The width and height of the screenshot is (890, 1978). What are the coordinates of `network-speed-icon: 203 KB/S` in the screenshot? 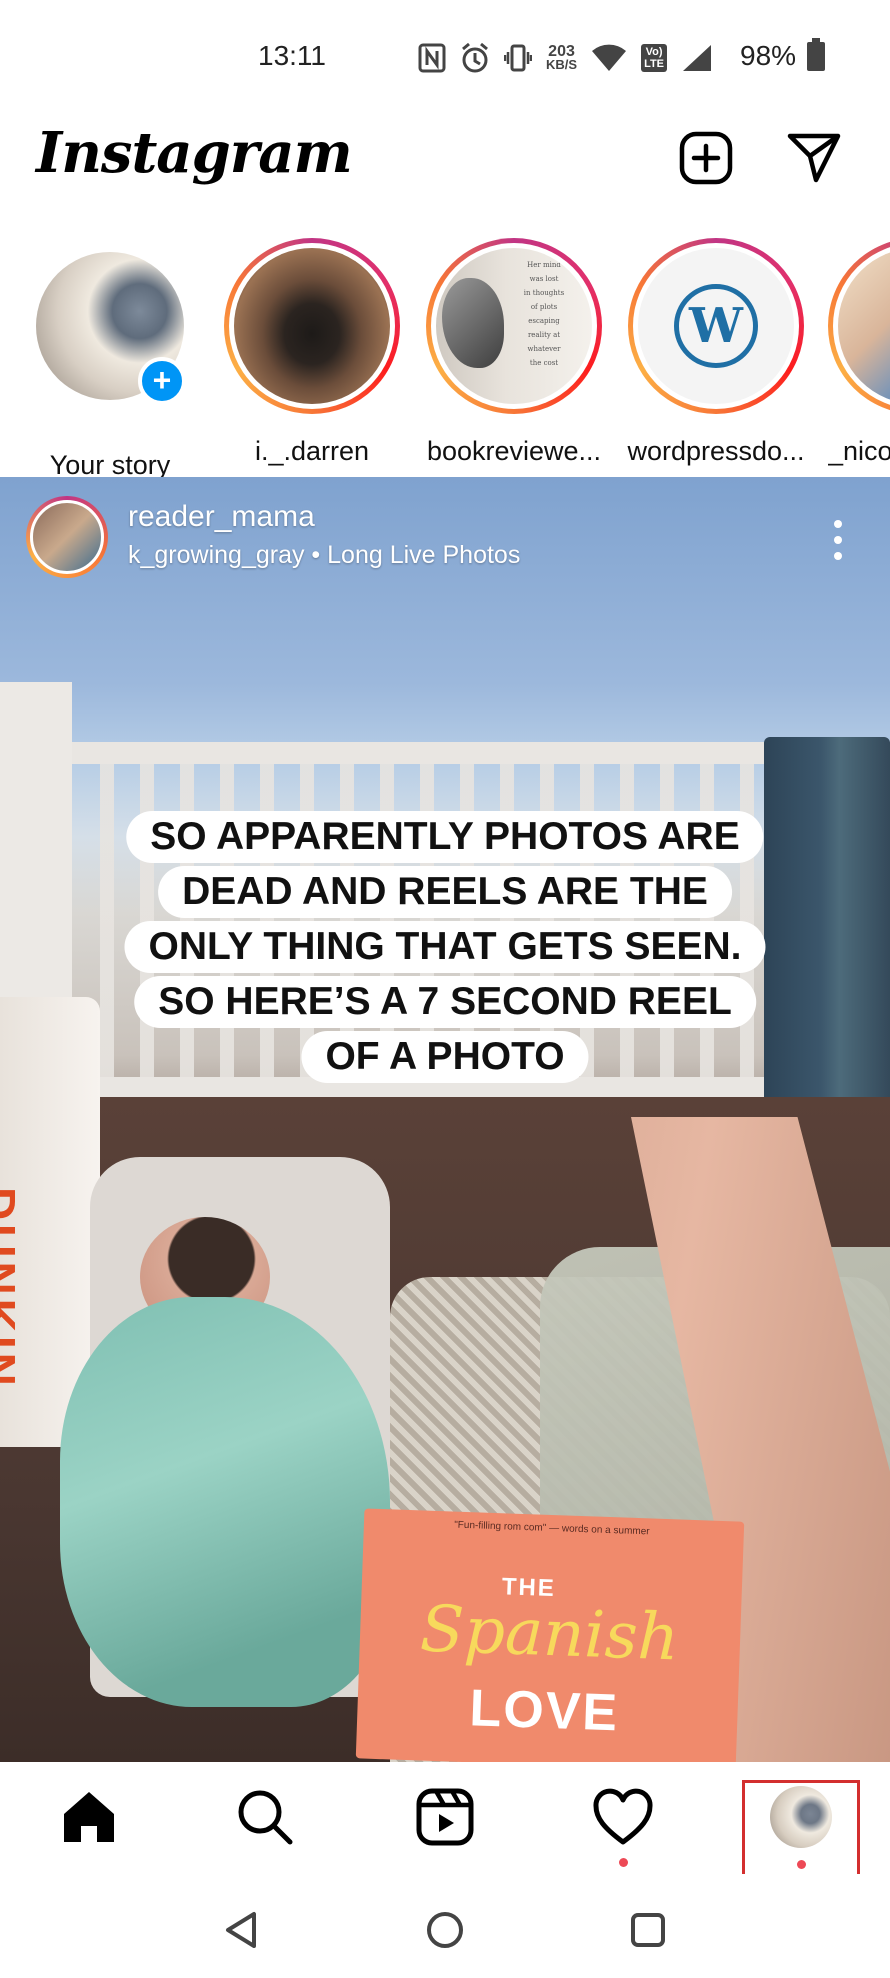 It's located at (562, 58).